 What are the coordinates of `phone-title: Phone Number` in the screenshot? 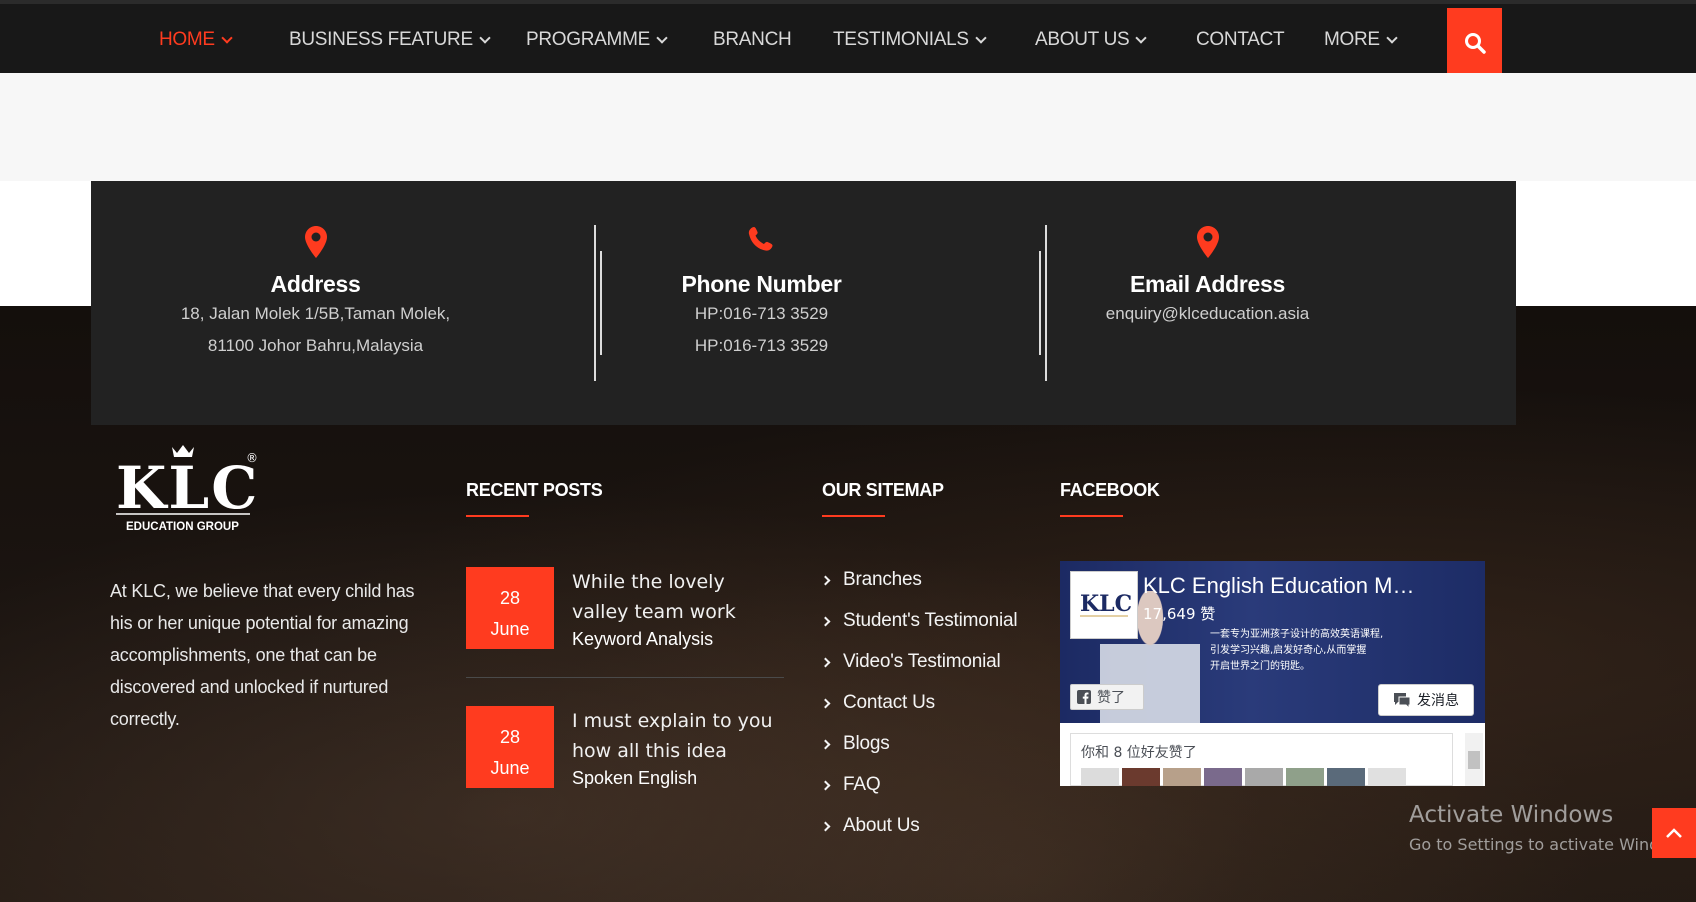 It's located at (761, 284).